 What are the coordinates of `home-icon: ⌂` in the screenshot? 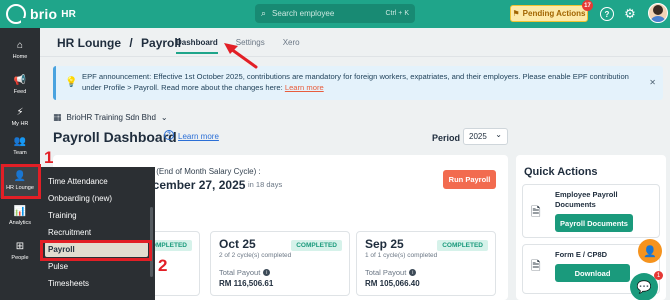 It's located at (20, 45).